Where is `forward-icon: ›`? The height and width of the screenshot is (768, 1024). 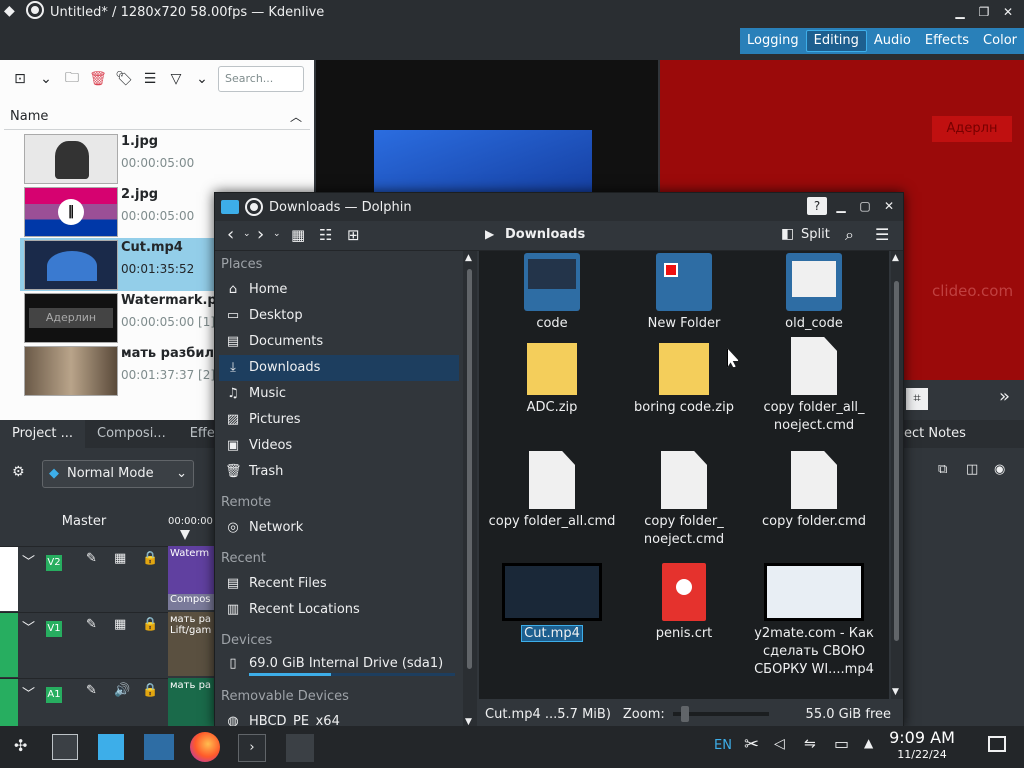
forward-icon: › is located at coordinates (260, 234).